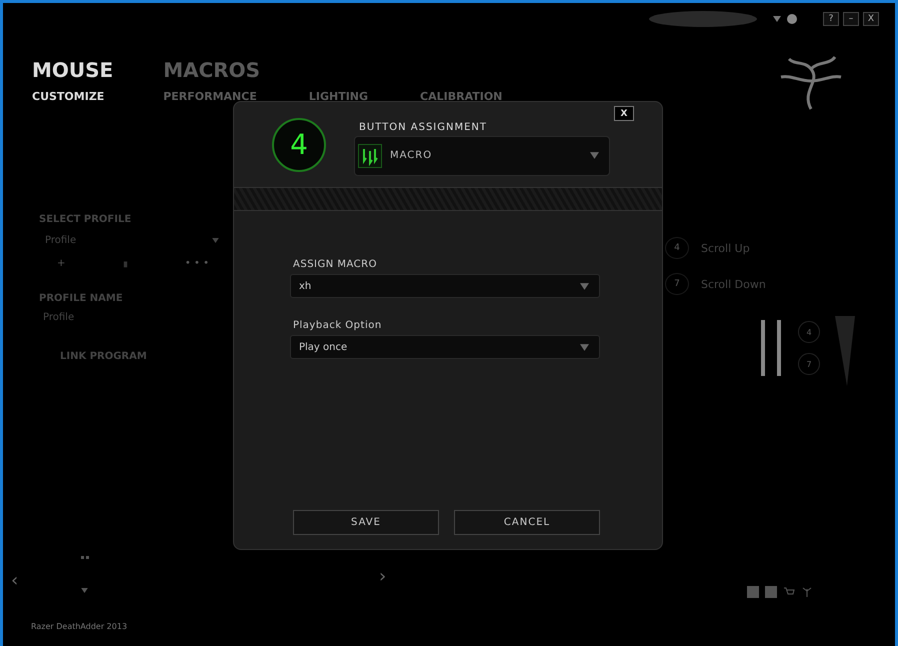 The width and height of the screenshot is (898, 646). What do you see at coordinates (831, 19) in the screenshot?
I see `window-button: ?` at bounding box center [831, 19].